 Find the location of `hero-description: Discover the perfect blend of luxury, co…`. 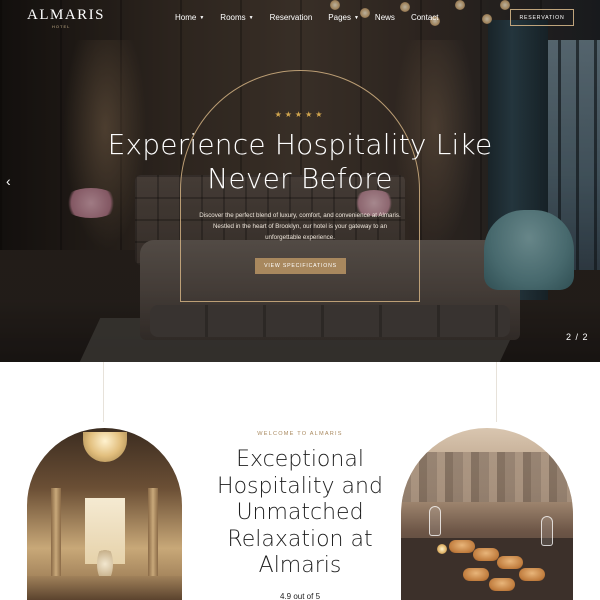

hero-description: Discover the perfect blend of luxury, co… is located at coordinates (300, 226).